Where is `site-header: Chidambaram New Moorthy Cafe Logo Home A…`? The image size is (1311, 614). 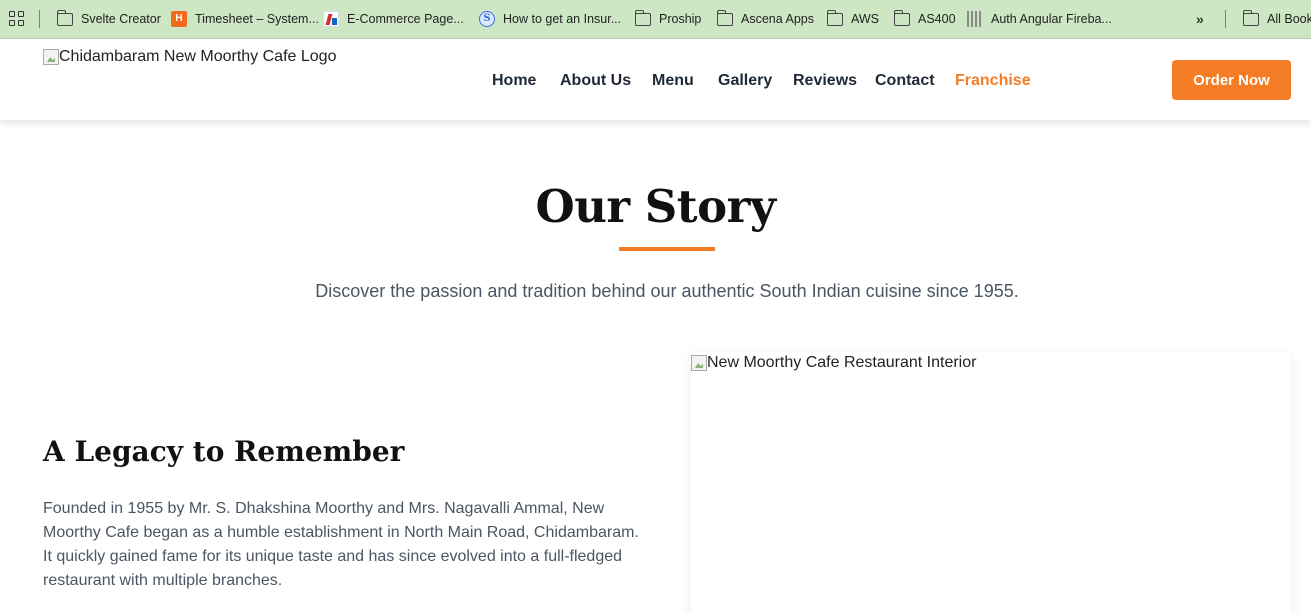 site-header: Chidambaram New Moorthy Cafe Logo Home A… is located at coordinates (655, 80).